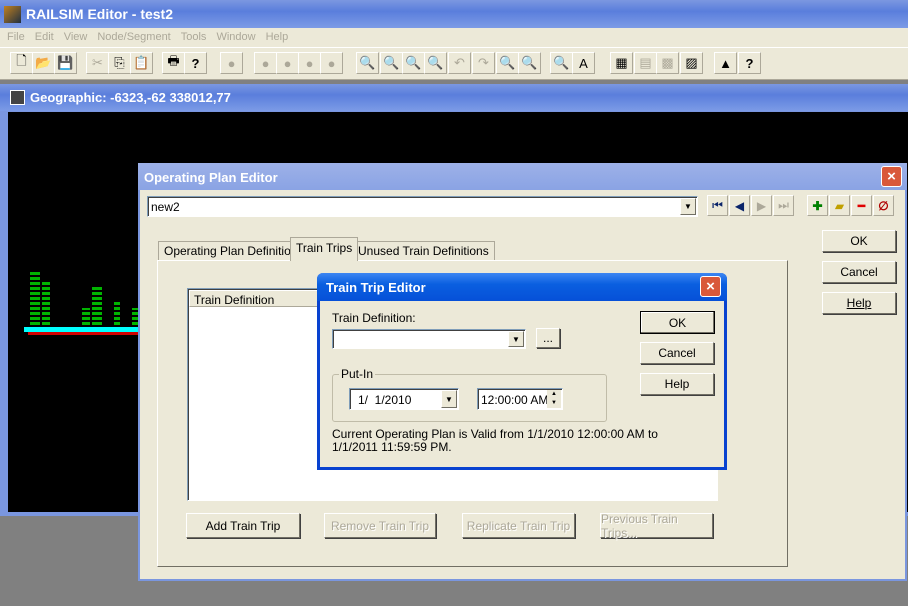  Describe the element at coordinates (141, 63) in the screenshot. I see `paste-button: 📋` at that location.